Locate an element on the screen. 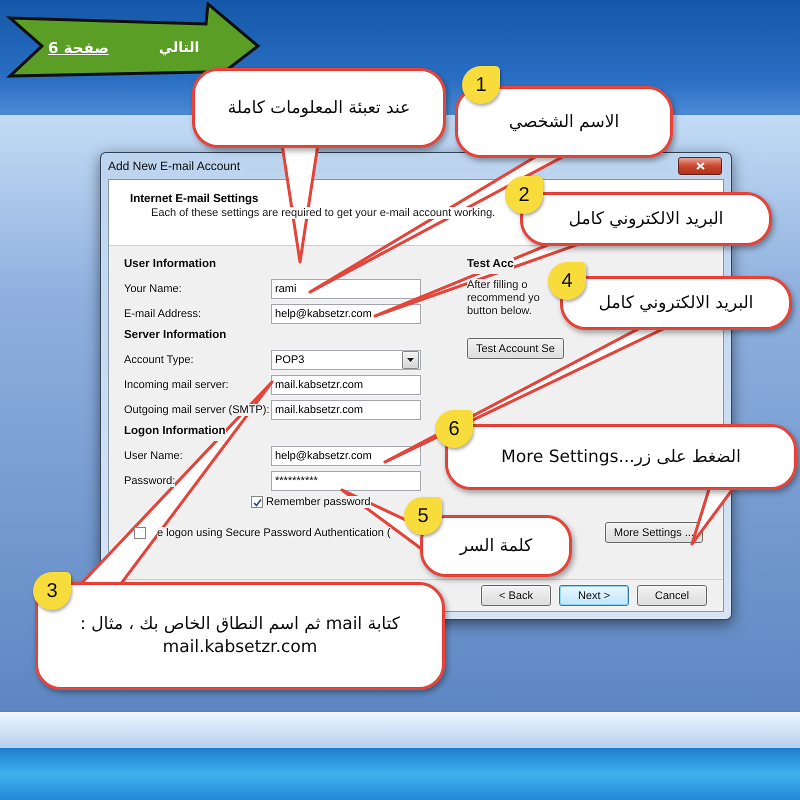 The image size is (800, 800). caret-icon is located at coordinates (410, 360).